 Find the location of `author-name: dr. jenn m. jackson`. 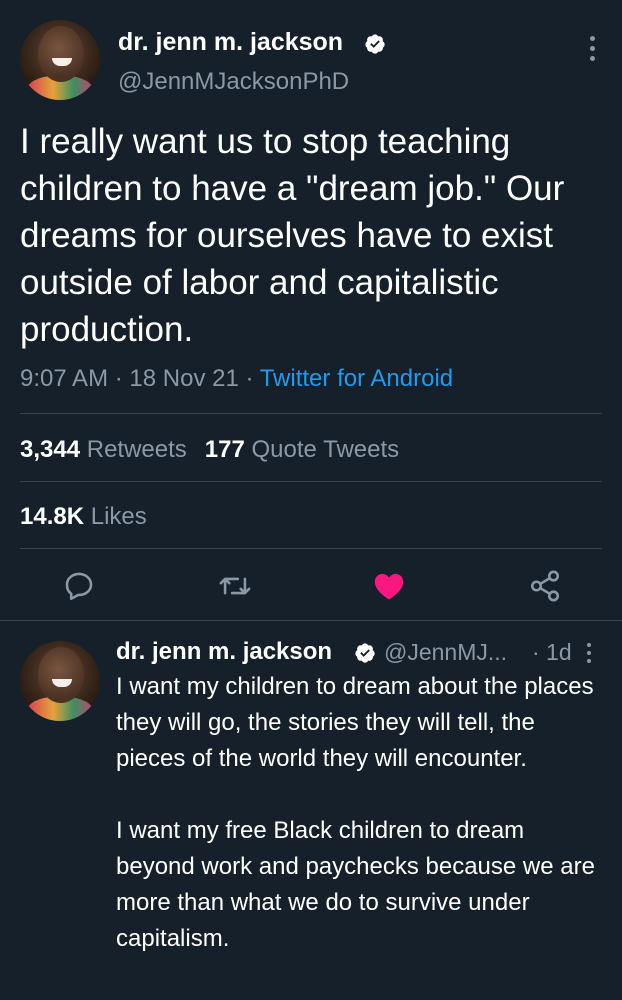

author-name: dr. jenn m. jackson is located at coordinates (230, 42).